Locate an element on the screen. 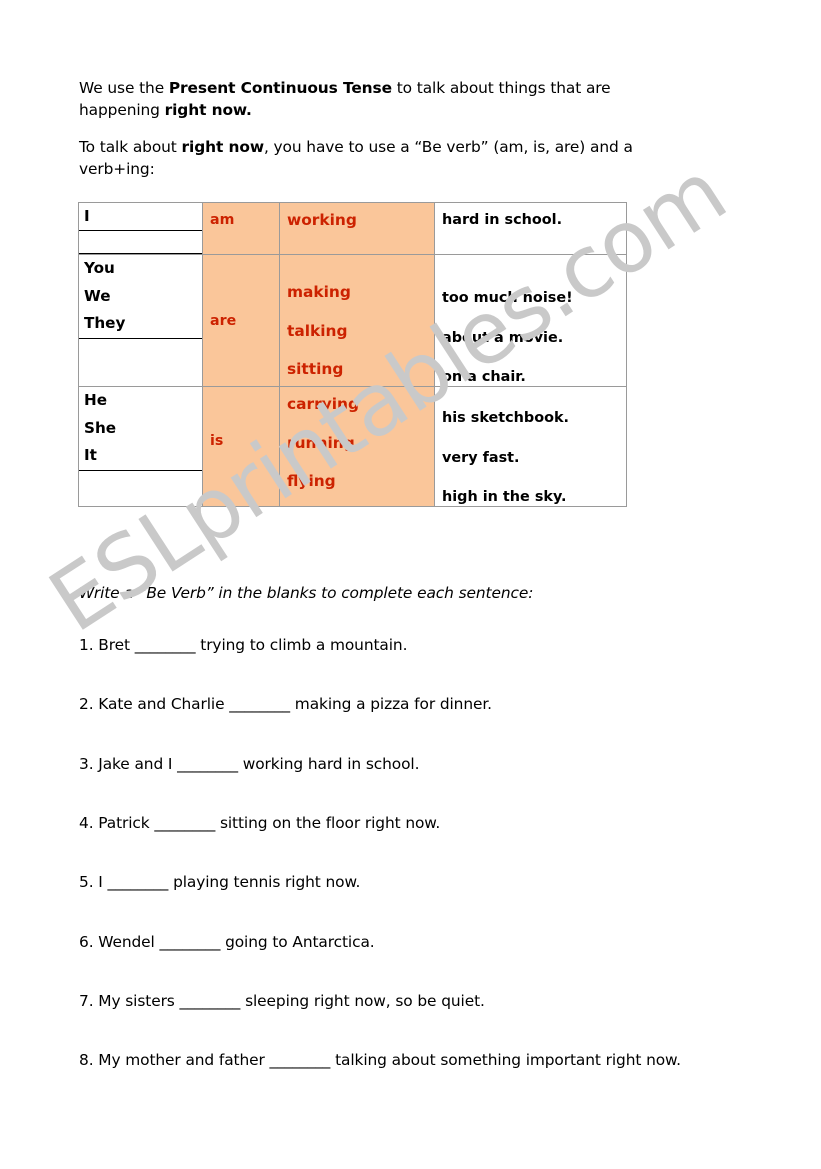  verb-ing-label: running is located at coordinates (321, 442).